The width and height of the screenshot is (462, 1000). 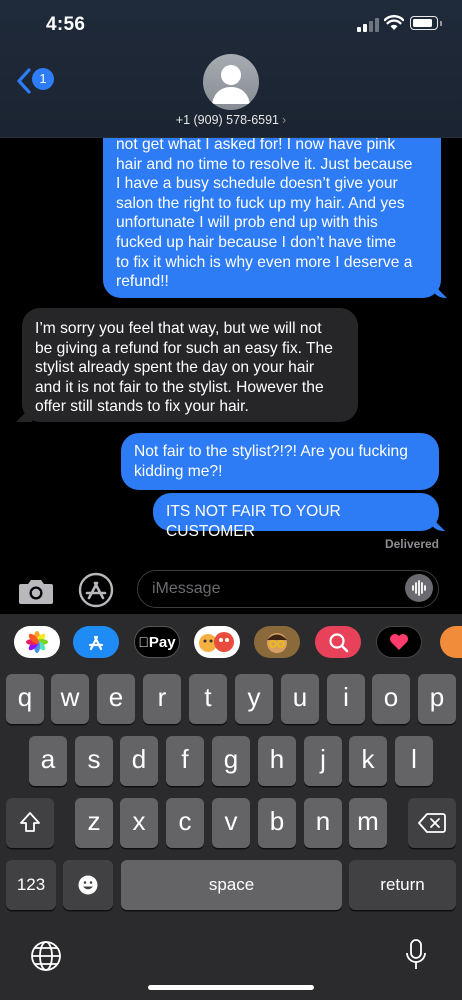 What do you see at coordinates (185, 823) in the screenshot?
I see `key-c: c` at bounding box center [185, 823].